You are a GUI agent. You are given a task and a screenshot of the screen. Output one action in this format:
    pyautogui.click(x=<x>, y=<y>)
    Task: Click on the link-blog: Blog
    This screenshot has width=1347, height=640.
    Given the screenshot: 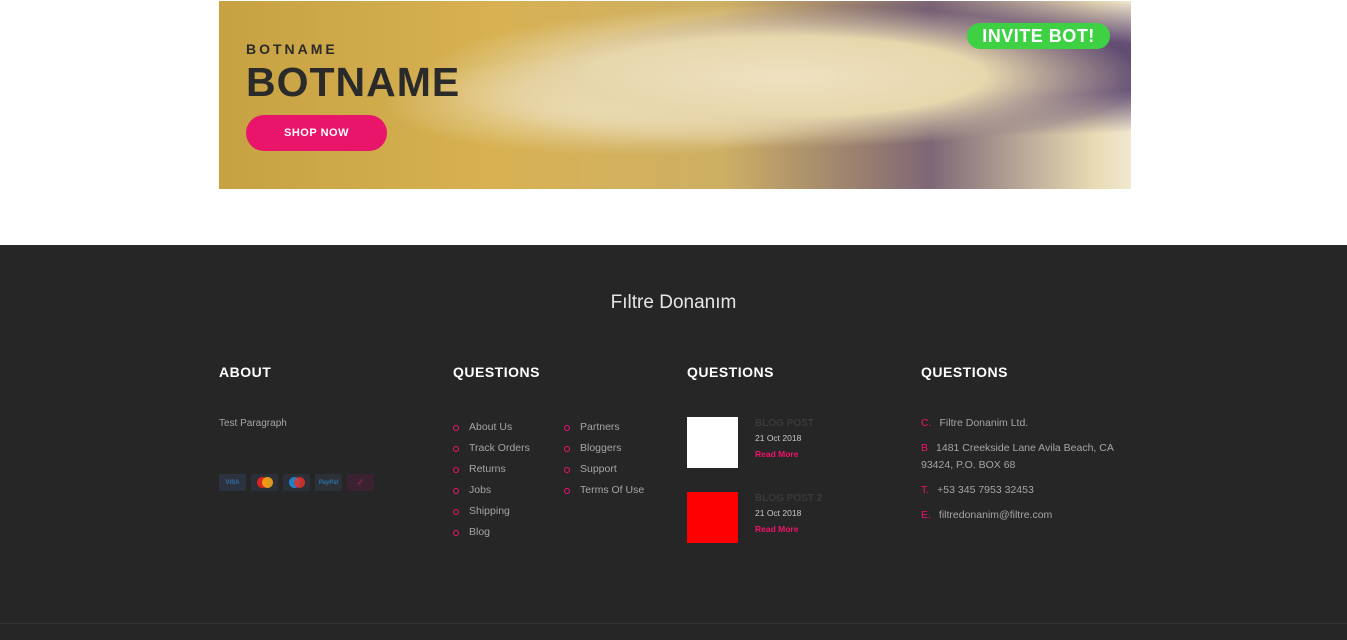 What is the action you would take?
    pyautogui.click(x=491, y=531)
    